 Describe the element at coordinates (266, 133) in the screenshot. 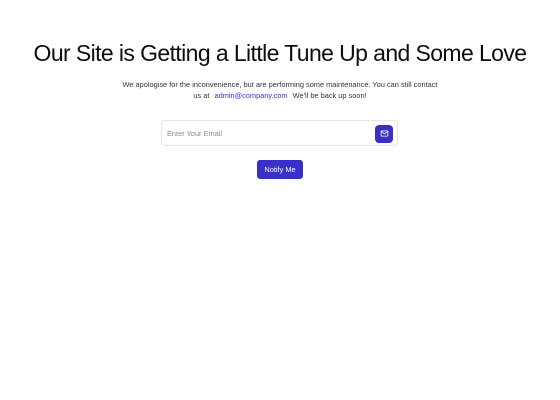

I see `email-input` at that location.